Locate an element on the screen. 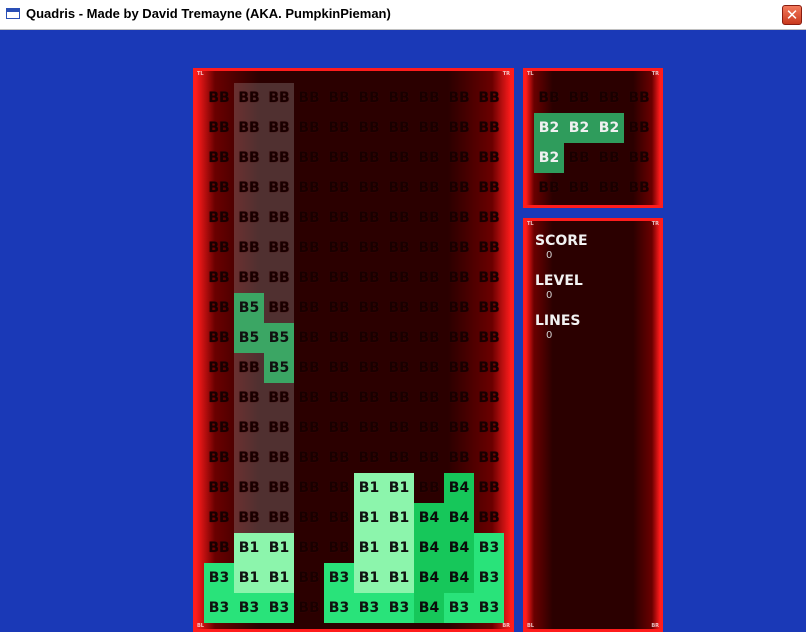  board-row: BB B5 BB BB BB BB BB BB BB BB is located at coordinates (354, 308).